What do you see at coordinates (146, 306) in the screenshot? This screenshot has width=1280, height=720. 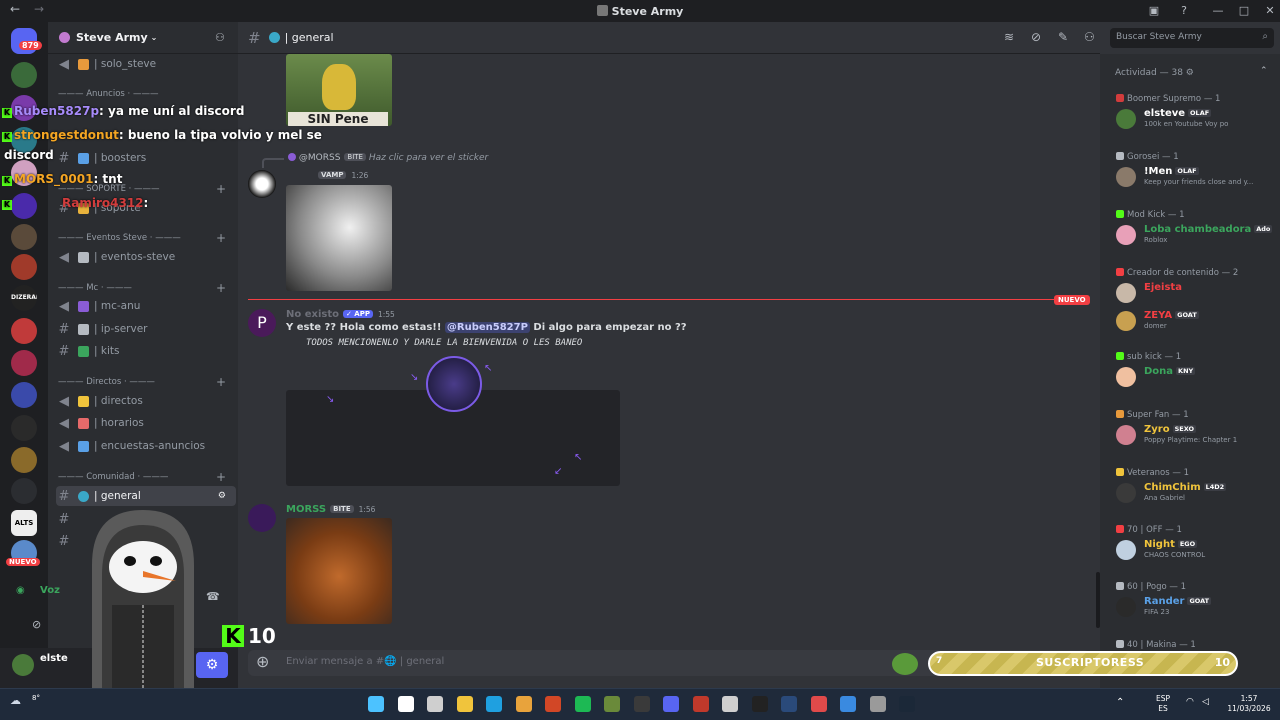 I see `channel-mc-anuncios: ◀ | mc-anu` at bounding box center [146, 306].